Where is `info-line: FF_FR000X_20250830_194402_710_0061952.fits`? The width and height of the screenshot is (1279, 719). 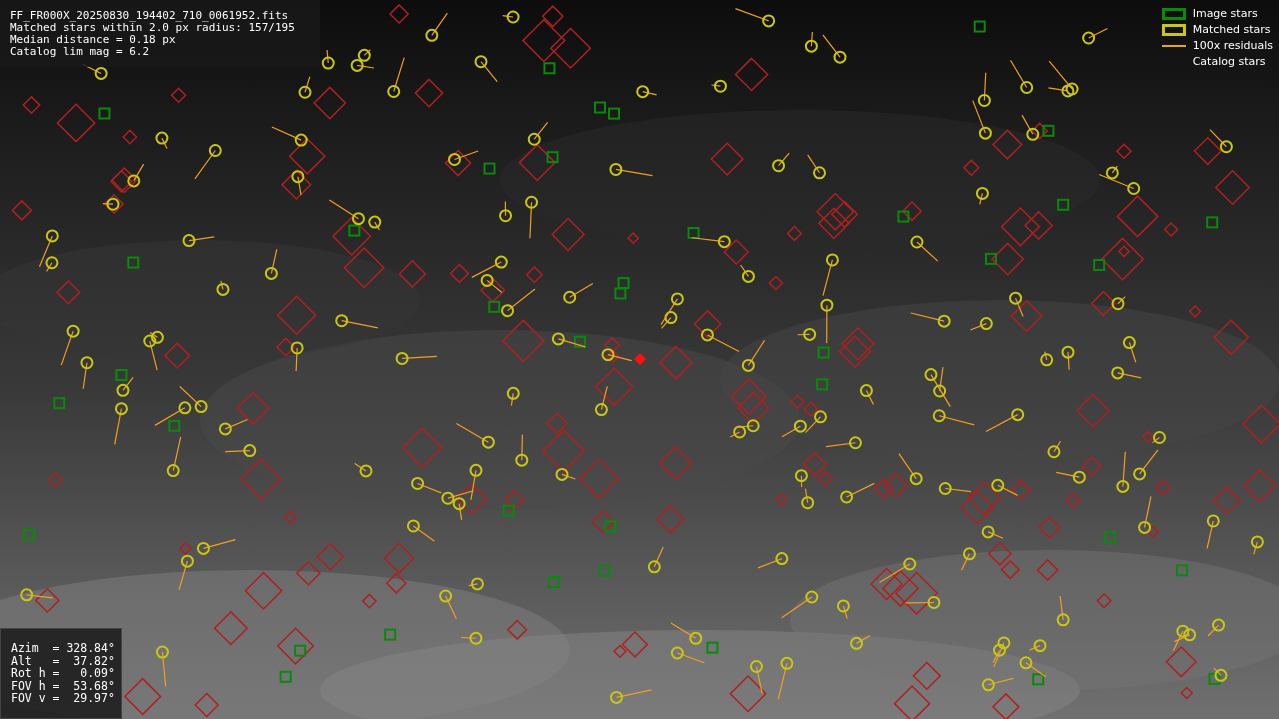 info-line: FF_FR000X_20250830_194402_710_0061952.fits is located at coordinates (150, 16).